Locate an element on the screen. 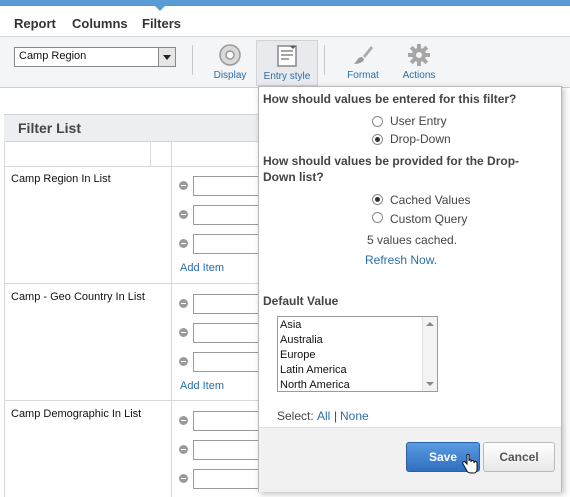 This screenshot has width=570, height=497. cached-count-text: 5 values cached. is located at coordinates (412, 240).